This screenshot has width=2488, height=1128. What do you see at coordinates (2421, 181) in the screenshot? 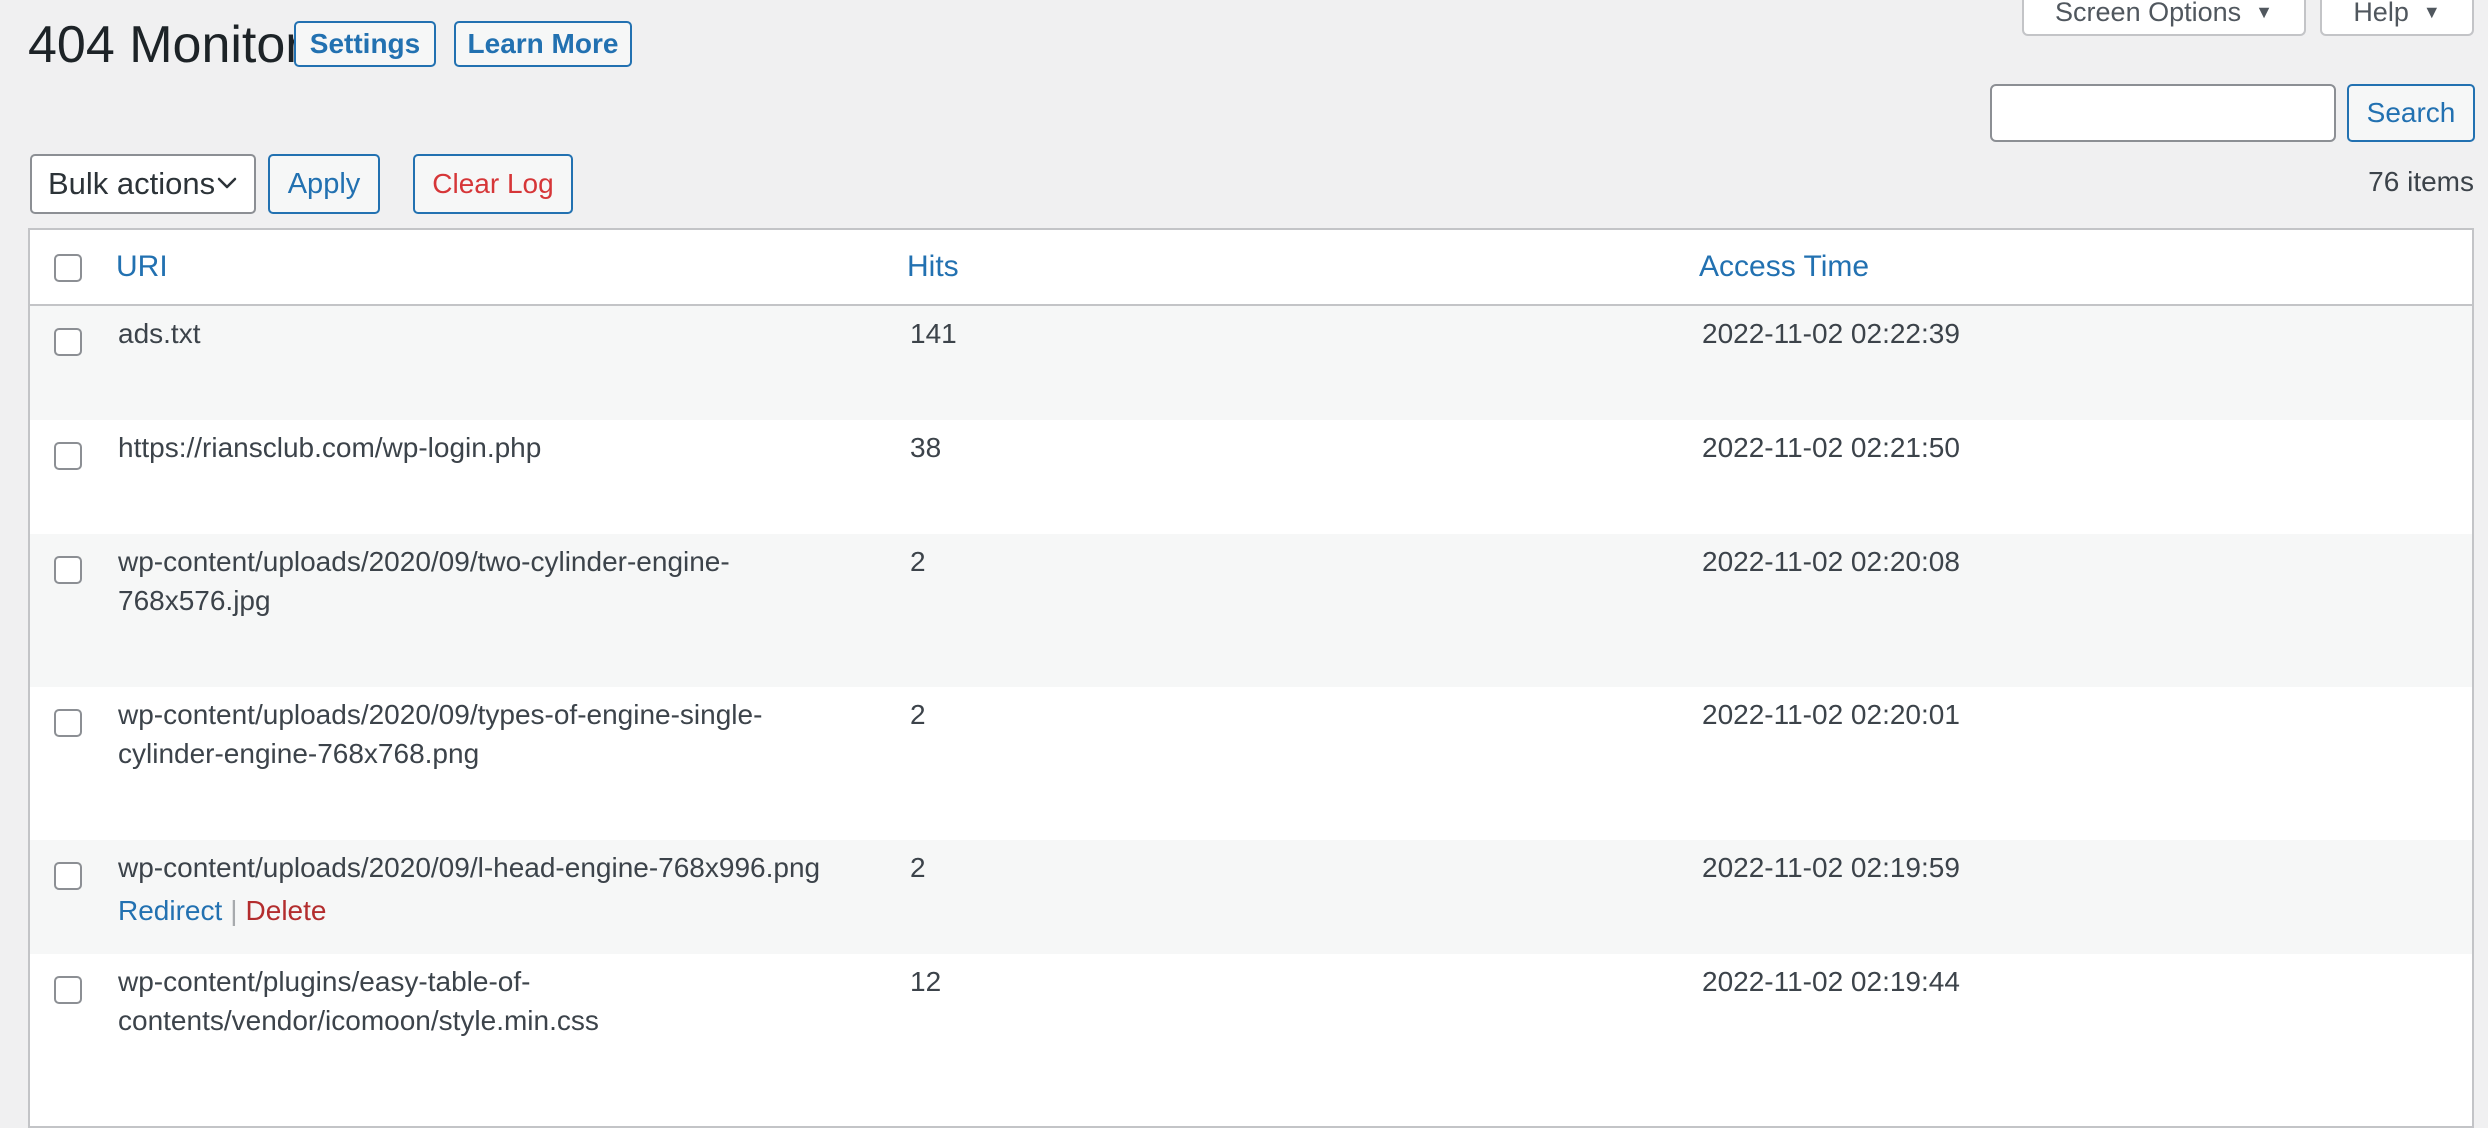
I see `item-count: 76 items` at bounding box center [2421, 181].